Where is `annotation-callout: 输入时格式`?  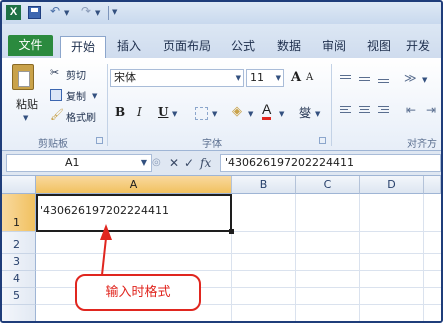 annotation-callout: 输入时格式 is located at coordinates (138, 292).